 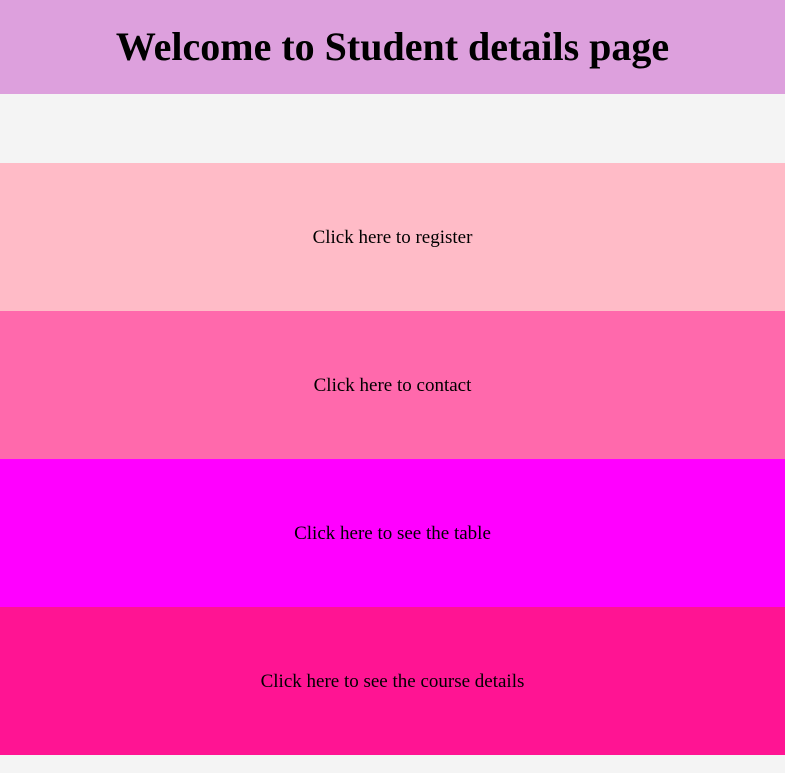 I want to click on page-title: Welcome to Student details page, so click(x=392, y=46).